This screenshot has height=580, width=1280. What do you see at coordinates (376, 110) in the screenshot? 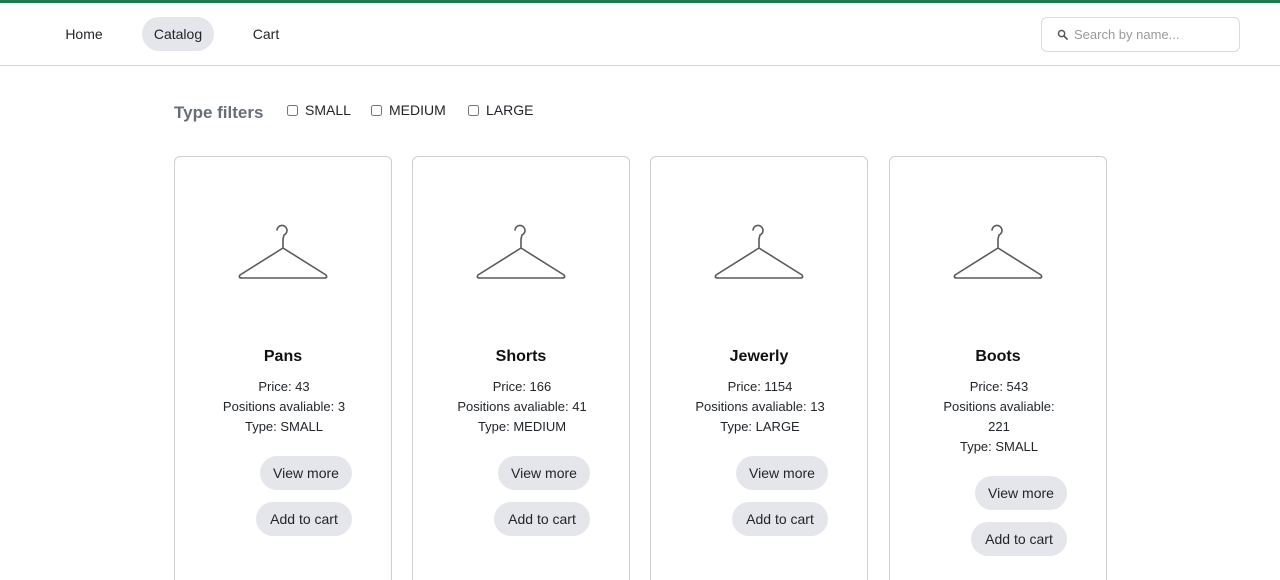
I see `filter-medium-checkbox` at bounding box center [376, 110].